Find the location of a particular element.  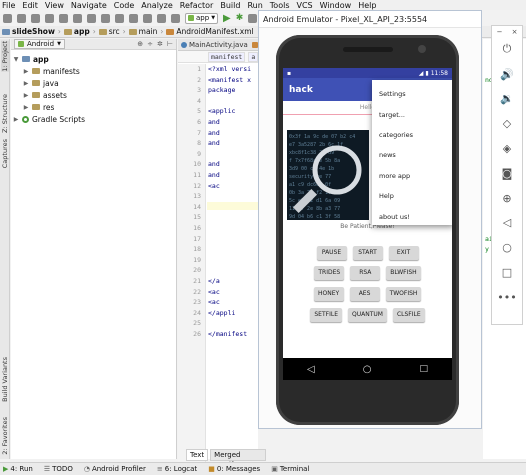

clsfile-button: CLSFILE is located at coordinates (408, 315).